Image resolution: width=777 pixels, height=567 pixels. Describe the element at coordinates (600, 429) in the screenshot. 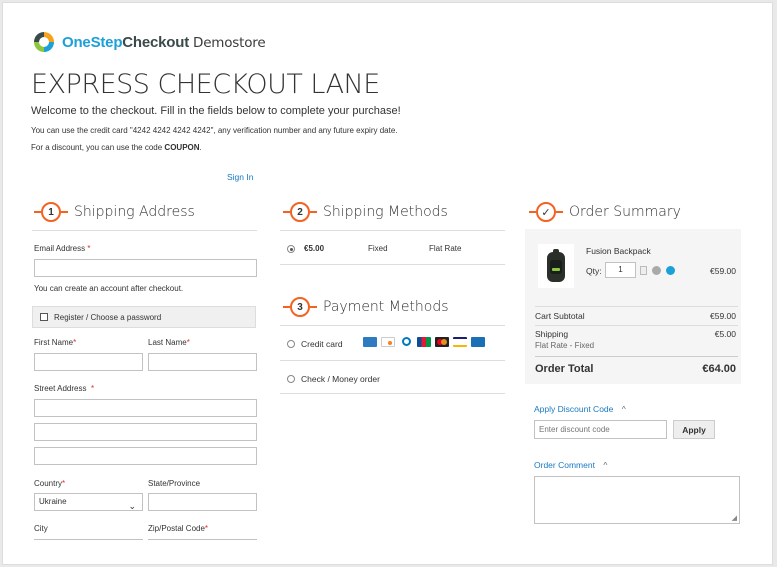

I see `discount-code-input` at that location.